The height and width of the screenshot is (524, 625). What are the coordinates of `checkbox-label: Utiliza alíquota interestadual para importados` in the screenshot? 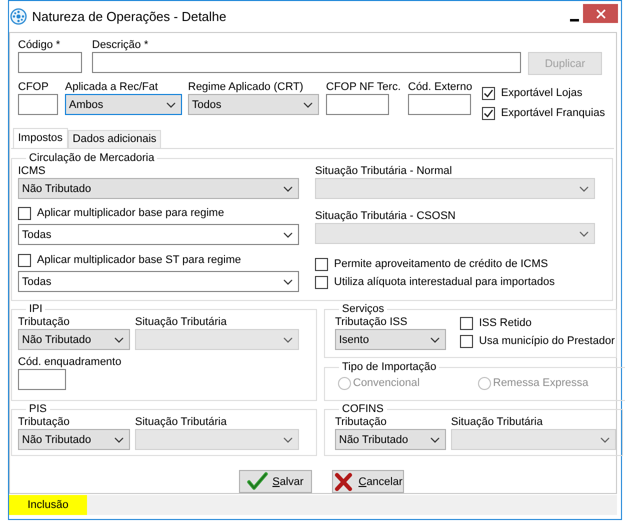 It's located at (444, 282).